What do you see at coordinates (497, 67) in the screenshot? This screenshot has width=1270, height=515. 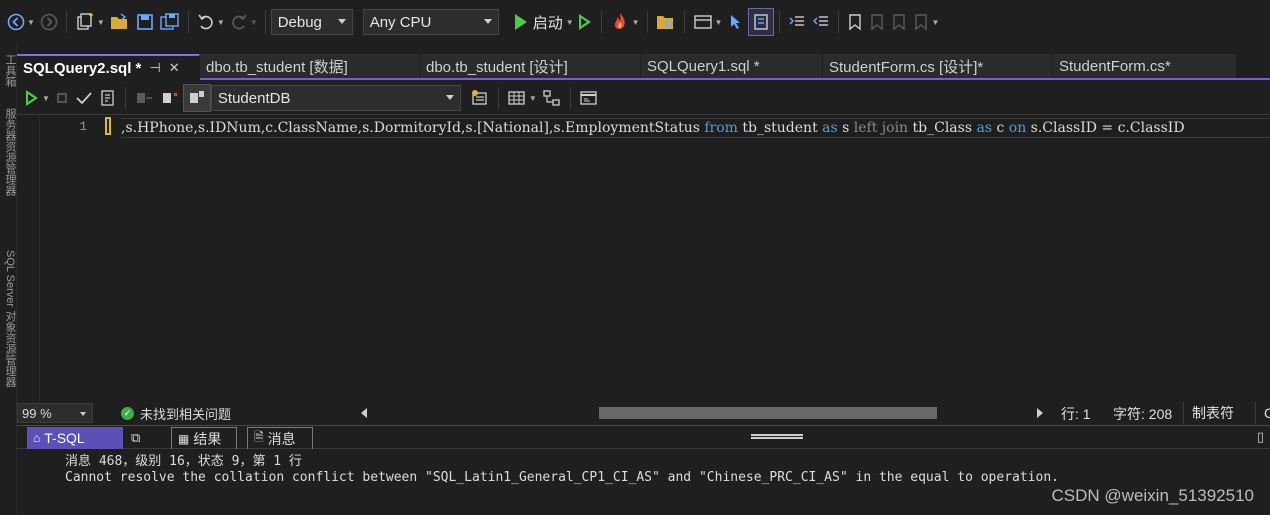 I see `tab-label: dbo.tb_student [设计]` at bounding box center [497, 67].